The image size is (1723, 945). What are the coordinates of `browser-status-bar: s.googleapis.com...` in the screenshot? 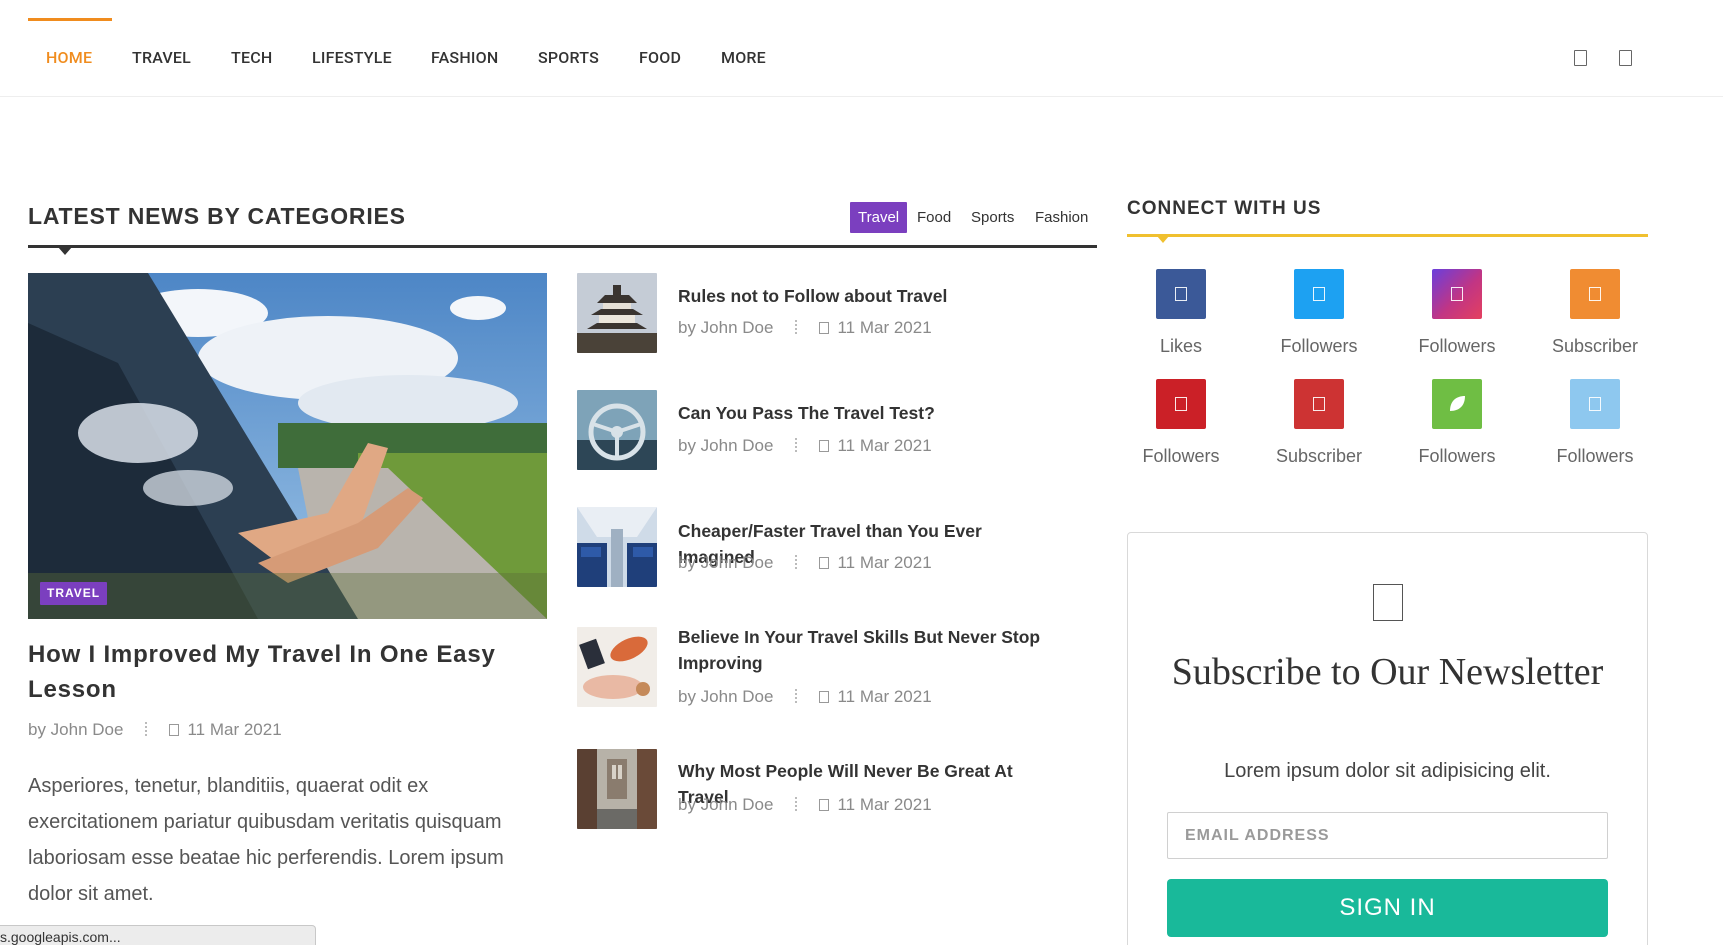 It's located at (158, 935).